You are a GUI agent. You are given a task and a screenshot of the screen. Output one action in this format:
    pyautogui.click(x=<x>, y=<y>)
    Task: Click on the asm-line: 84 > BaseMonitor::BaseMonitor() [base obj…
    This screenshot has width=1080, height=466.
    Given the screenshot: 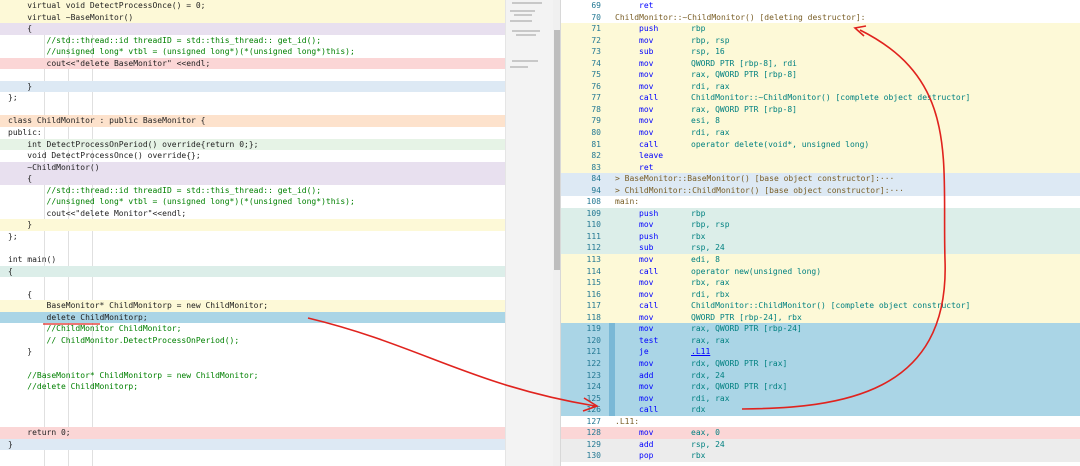 What is the action you would take?
    pyautogui.click(x=820, y=179)
    